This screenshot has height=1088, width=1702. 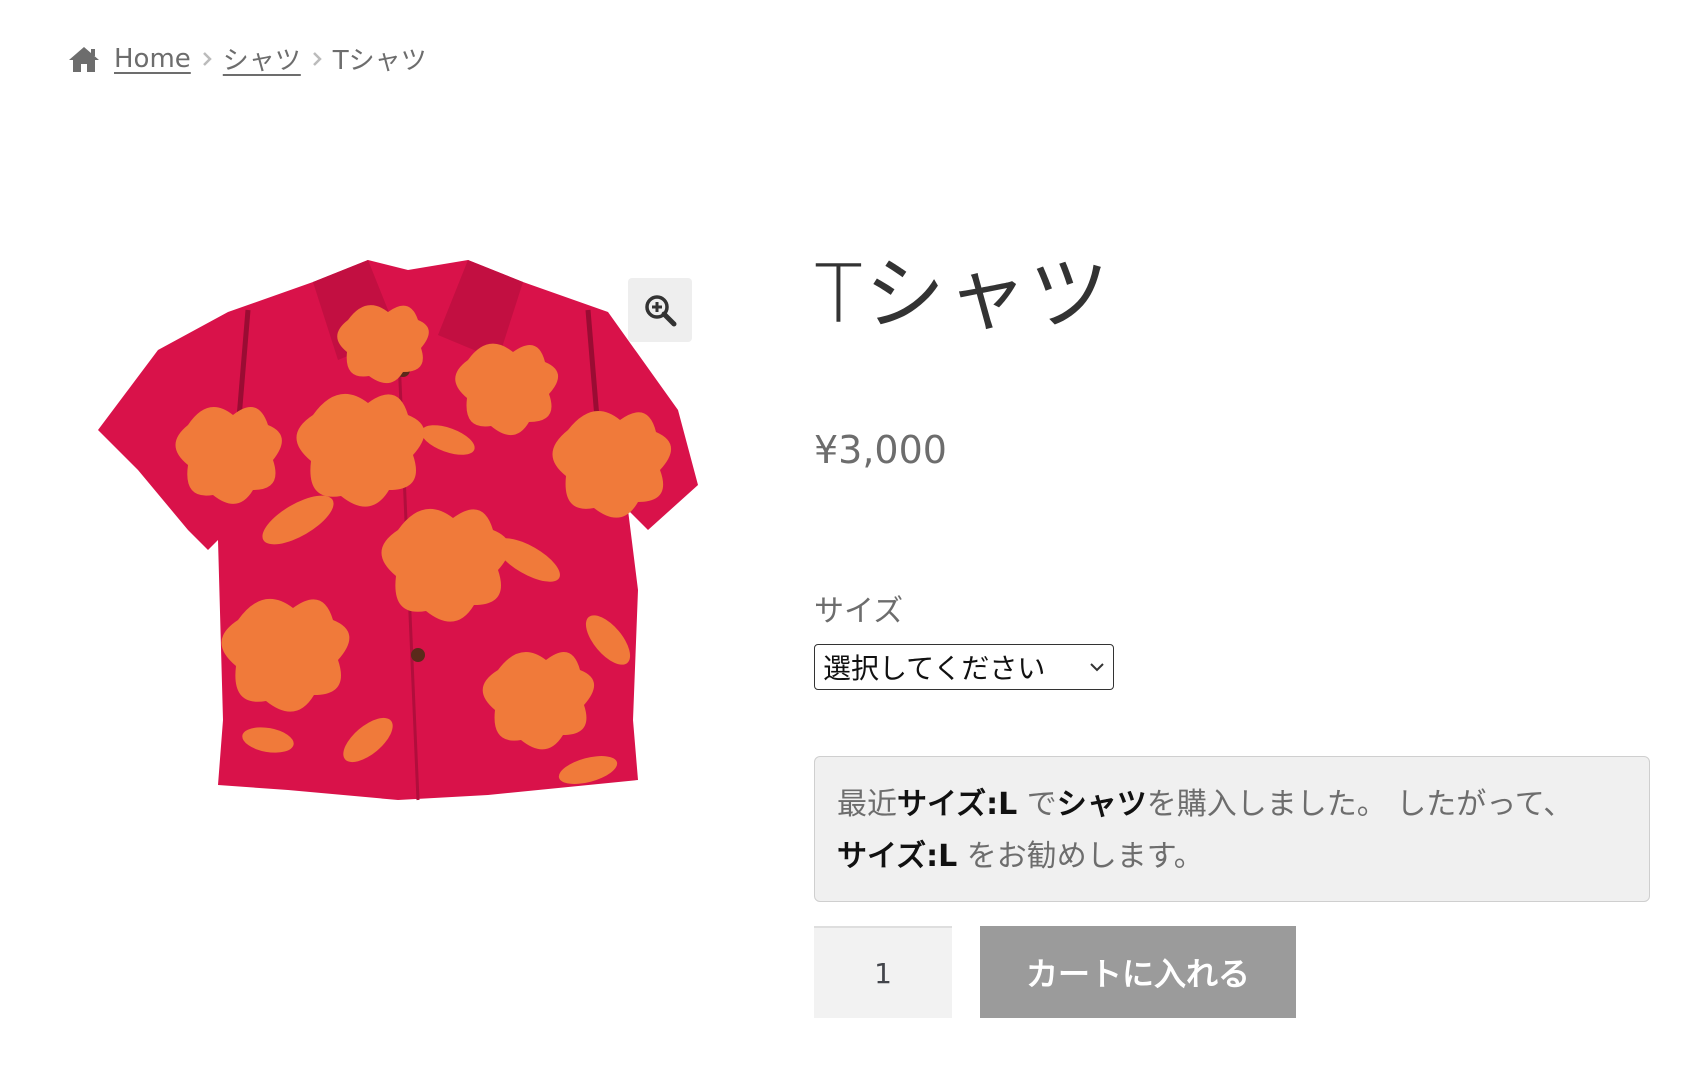 What do you see at coordinates (1097, 667) in the screenshot?
I see `chevron-down-icon` at bounding box center [1097, 667].